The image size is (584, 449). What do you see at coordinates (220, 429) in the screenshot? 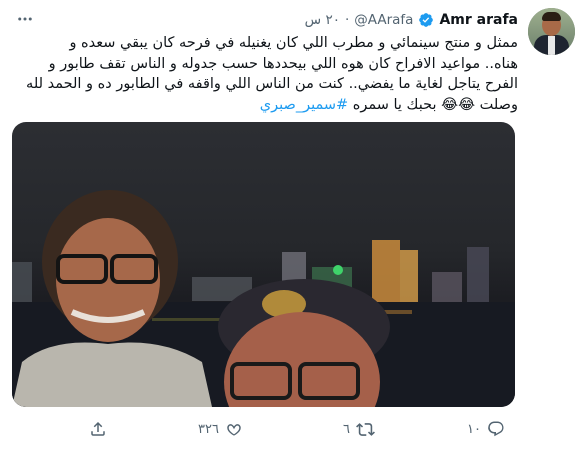
I see `like-button: ٣٢٦` at bounding box center [220, 429].